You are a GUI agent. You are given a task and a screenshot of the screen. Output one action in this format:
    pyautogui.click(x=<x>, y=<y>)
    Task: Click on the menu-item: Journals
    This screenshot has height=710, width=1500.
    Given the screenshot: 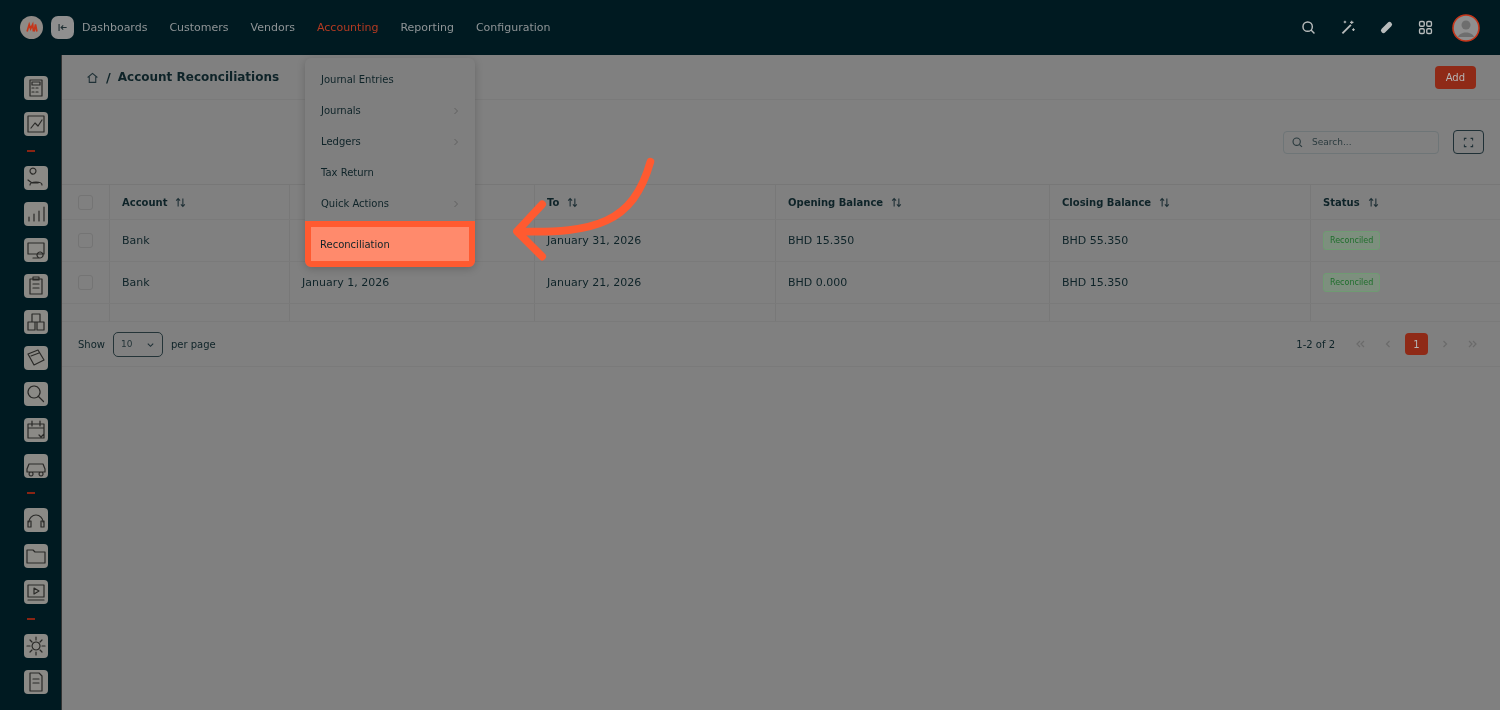 What is the action you would take?
    pyautogui.click(x=390, y=110)
    